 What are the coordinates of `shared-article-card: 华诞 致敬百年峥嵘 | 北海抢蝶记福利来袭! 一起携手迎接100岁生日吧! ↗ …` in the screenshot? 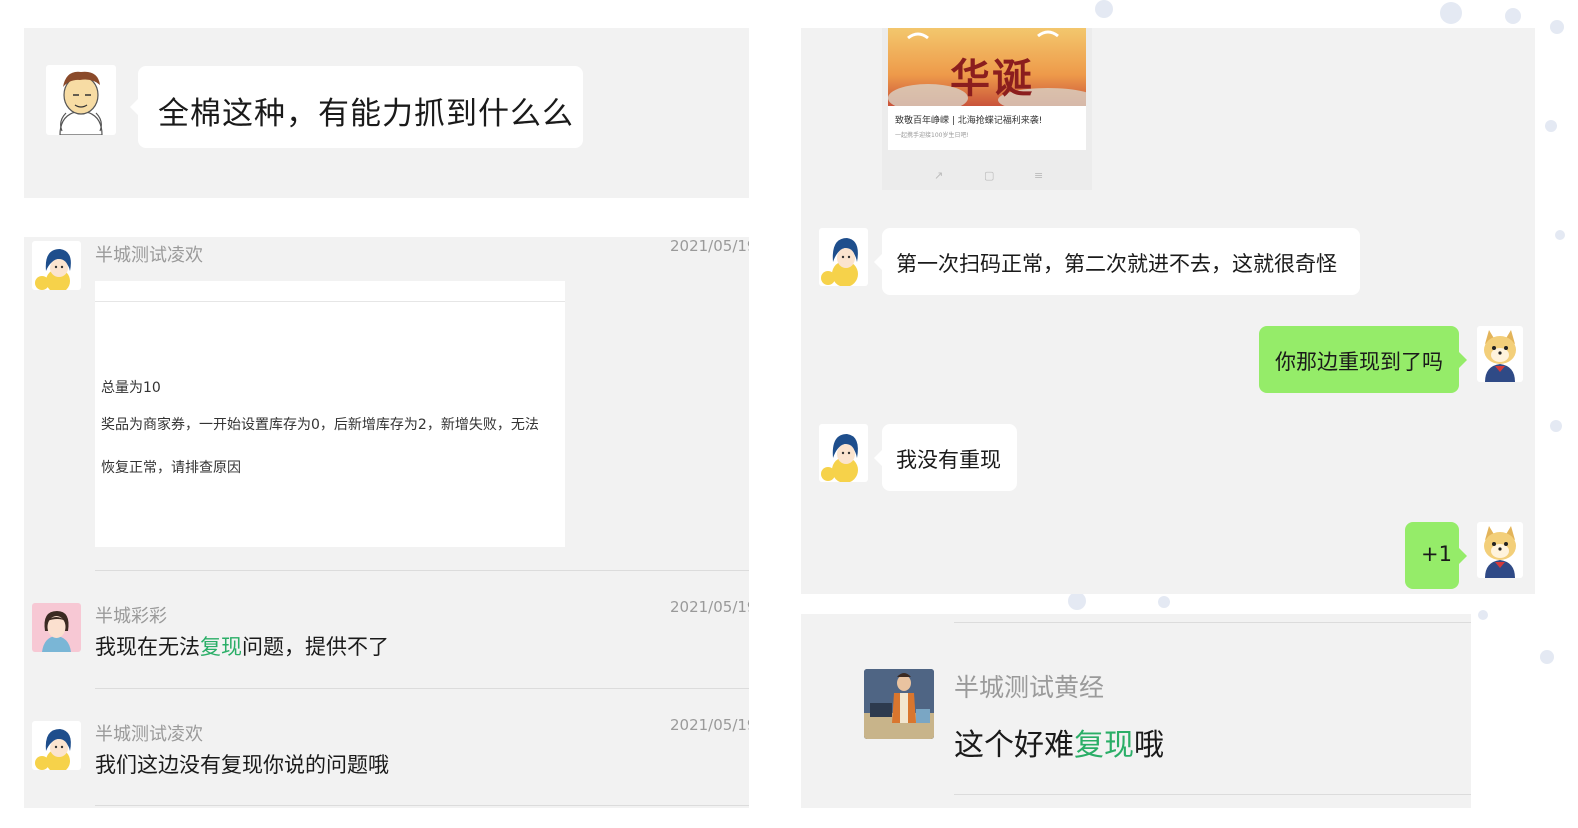 It's located at (987, 109).